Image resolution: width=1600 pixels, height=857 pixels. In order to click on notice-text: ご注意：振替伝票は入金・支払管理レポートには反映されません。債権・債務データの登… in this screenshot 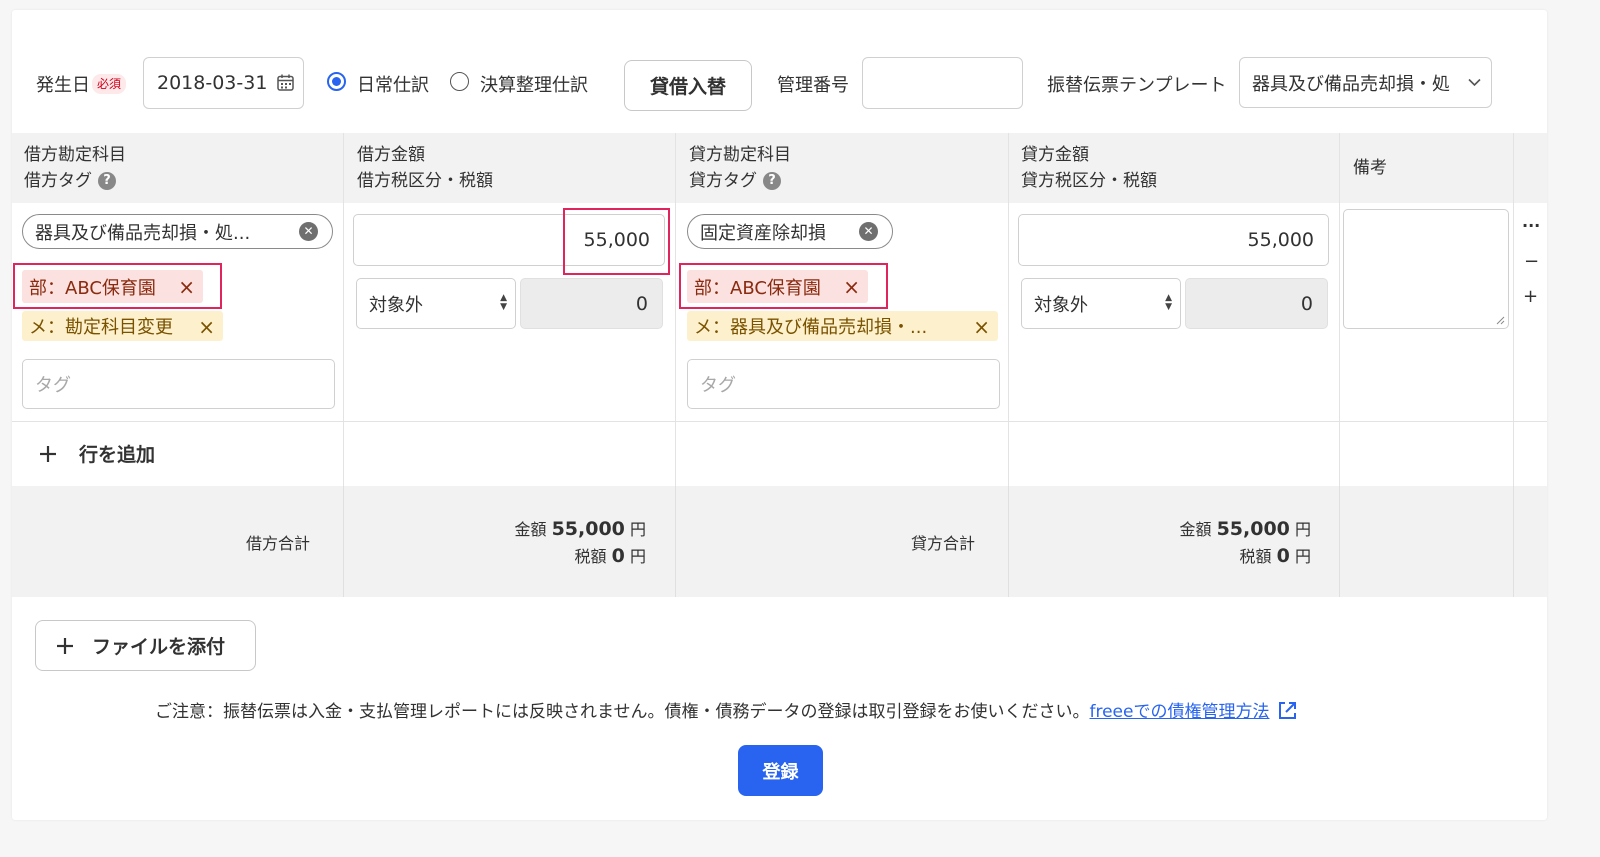, I will do `click(622, 712)`.